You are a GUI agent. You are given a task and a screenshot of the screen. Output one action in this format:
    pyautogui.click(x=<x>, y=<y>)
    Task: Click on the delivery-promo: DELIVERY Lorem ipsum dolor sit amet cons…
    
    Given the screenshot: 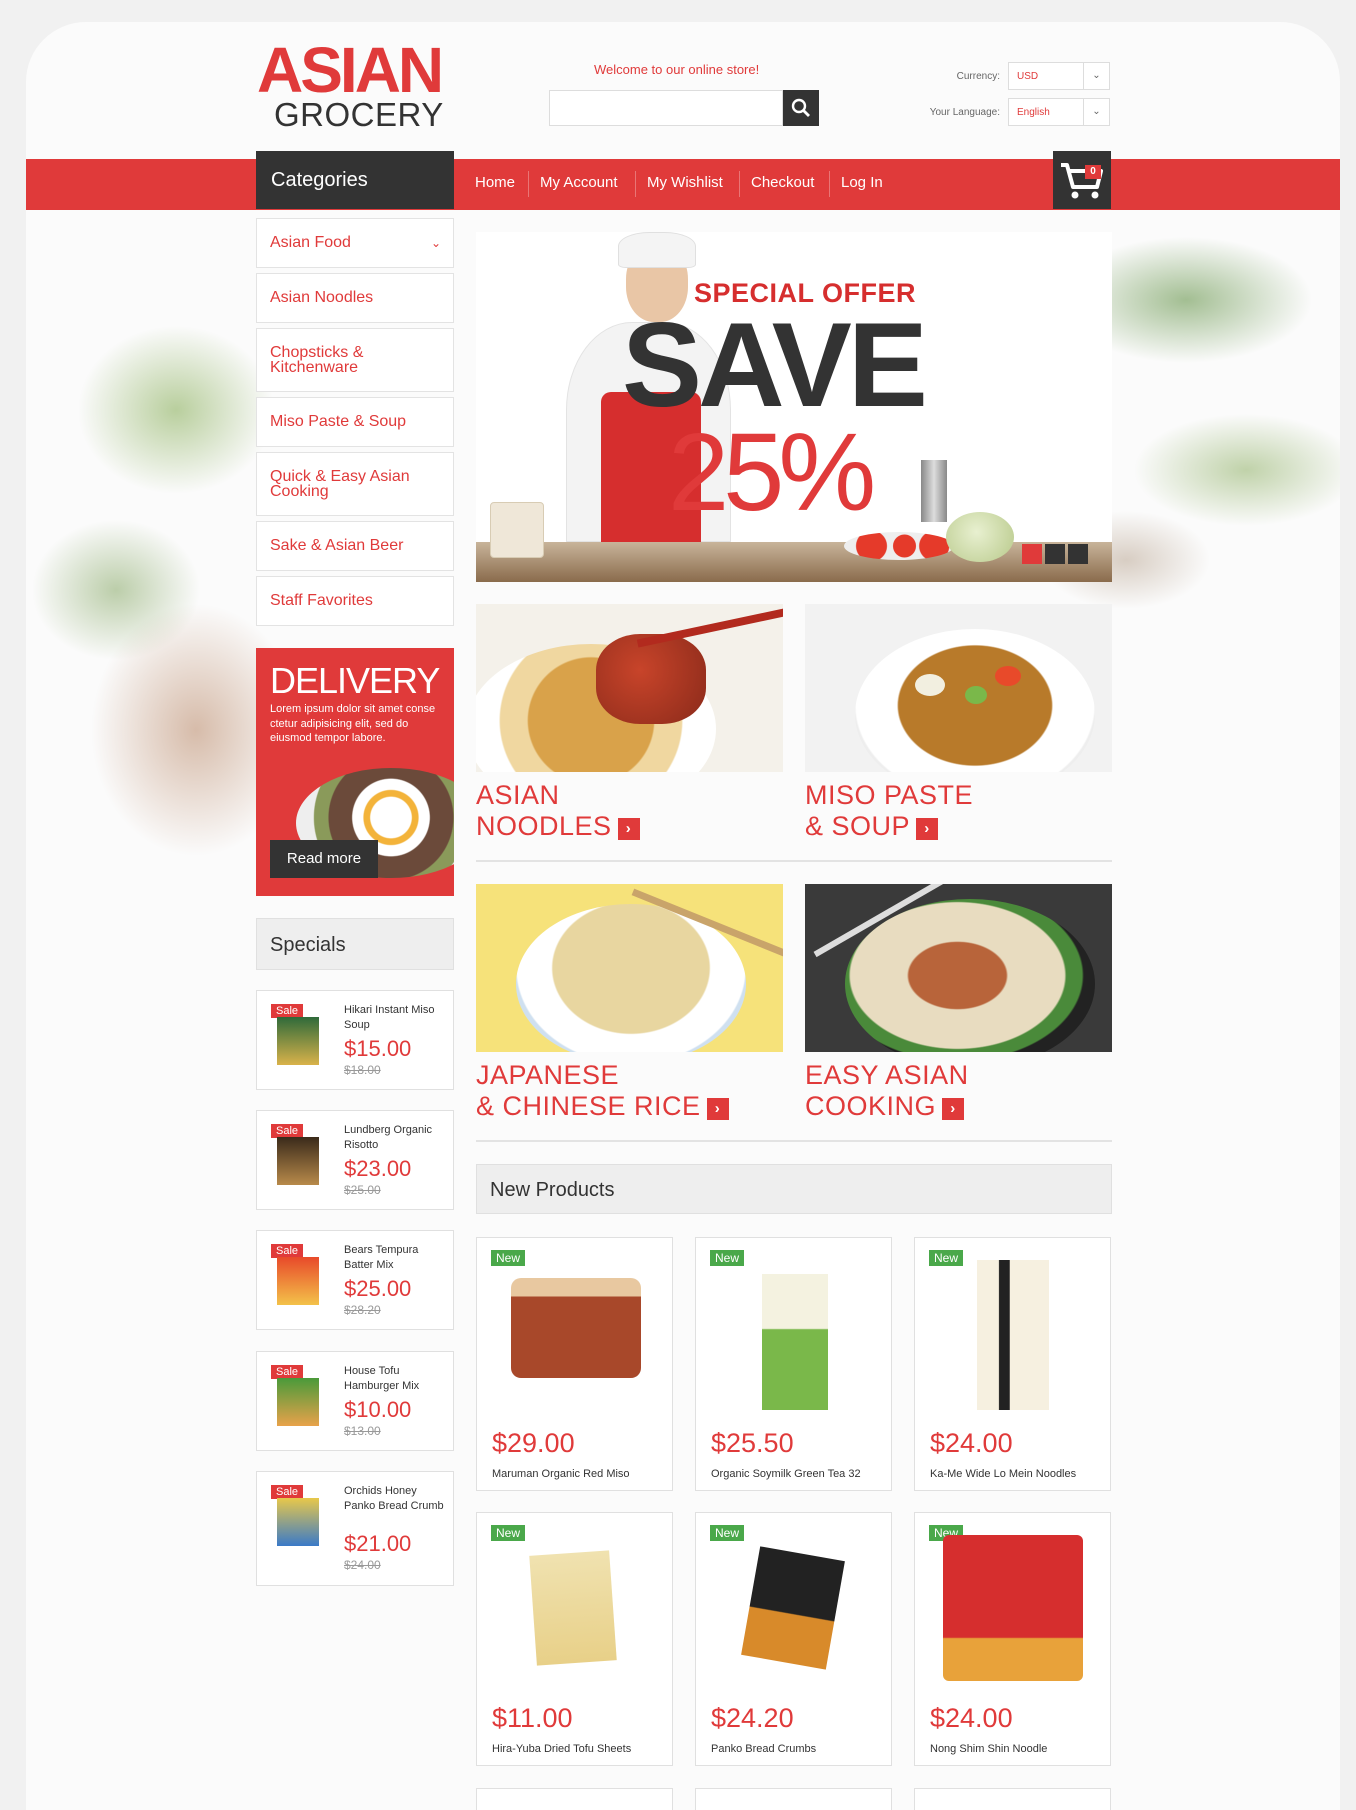 What is the action you would take?
    pyautogui.click(x=355, y=772)
    